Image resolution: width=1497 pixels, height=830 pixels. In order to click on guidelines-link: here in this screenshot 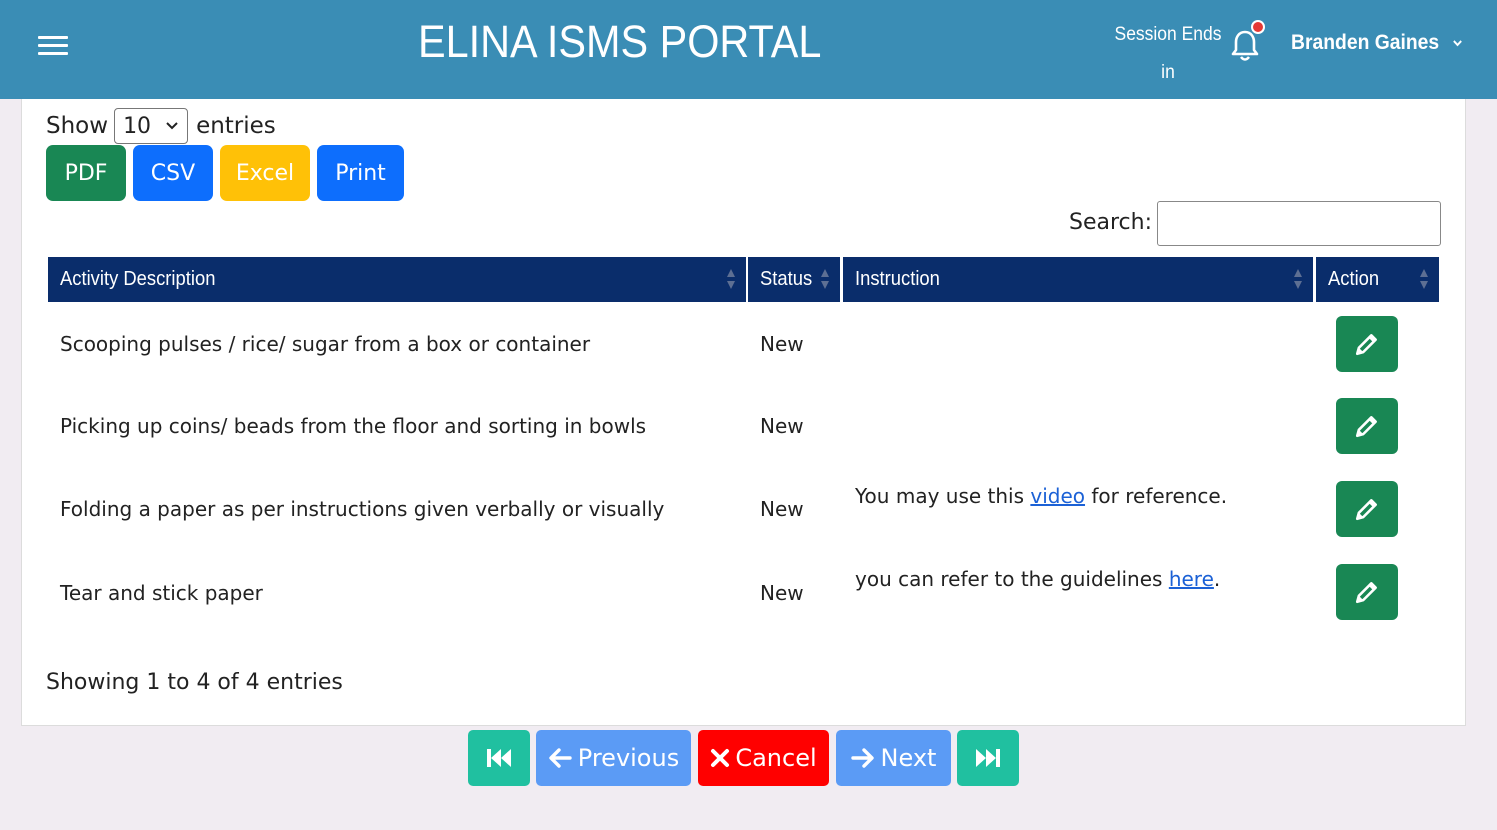, I will do `click(1191, 579)`.